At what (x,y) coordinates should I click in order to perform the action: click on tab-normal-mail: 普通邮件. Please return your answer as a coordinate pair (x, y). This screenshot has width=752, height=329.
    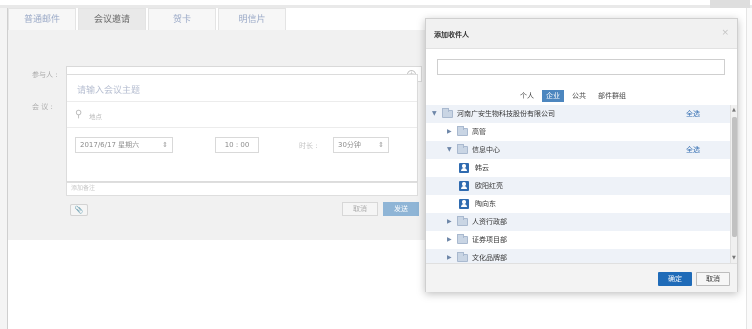
    Looking at the image, I should click on (42, 19).